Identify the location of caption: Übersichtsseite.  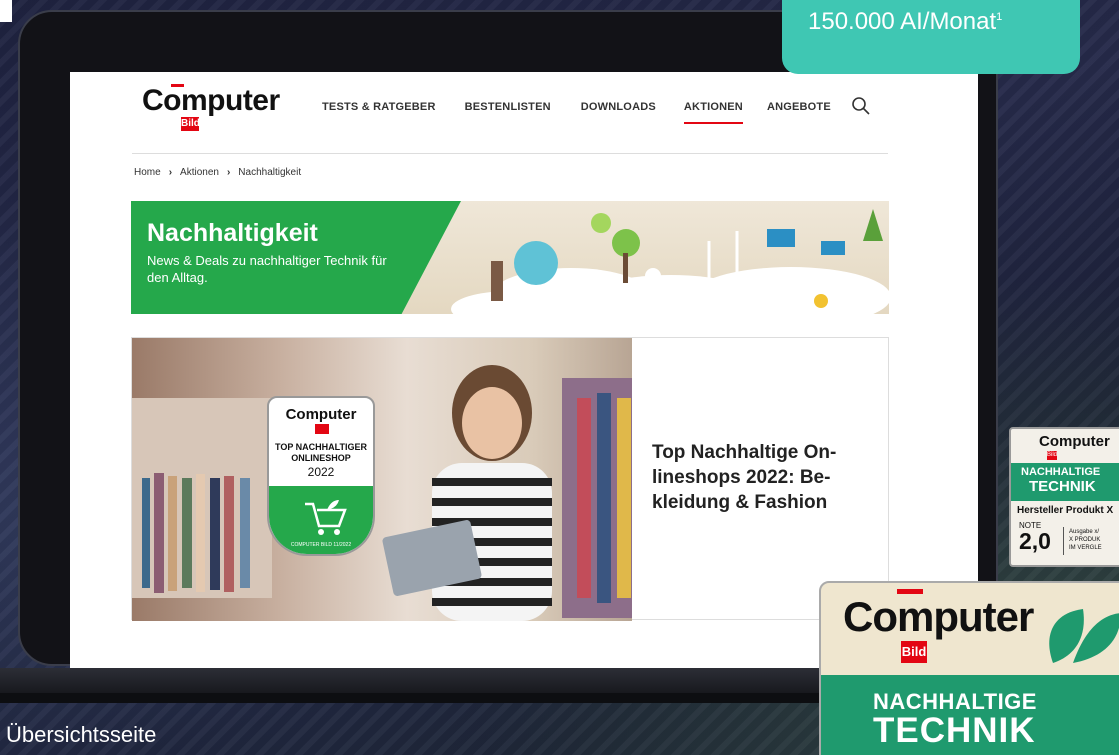
(81, 734).